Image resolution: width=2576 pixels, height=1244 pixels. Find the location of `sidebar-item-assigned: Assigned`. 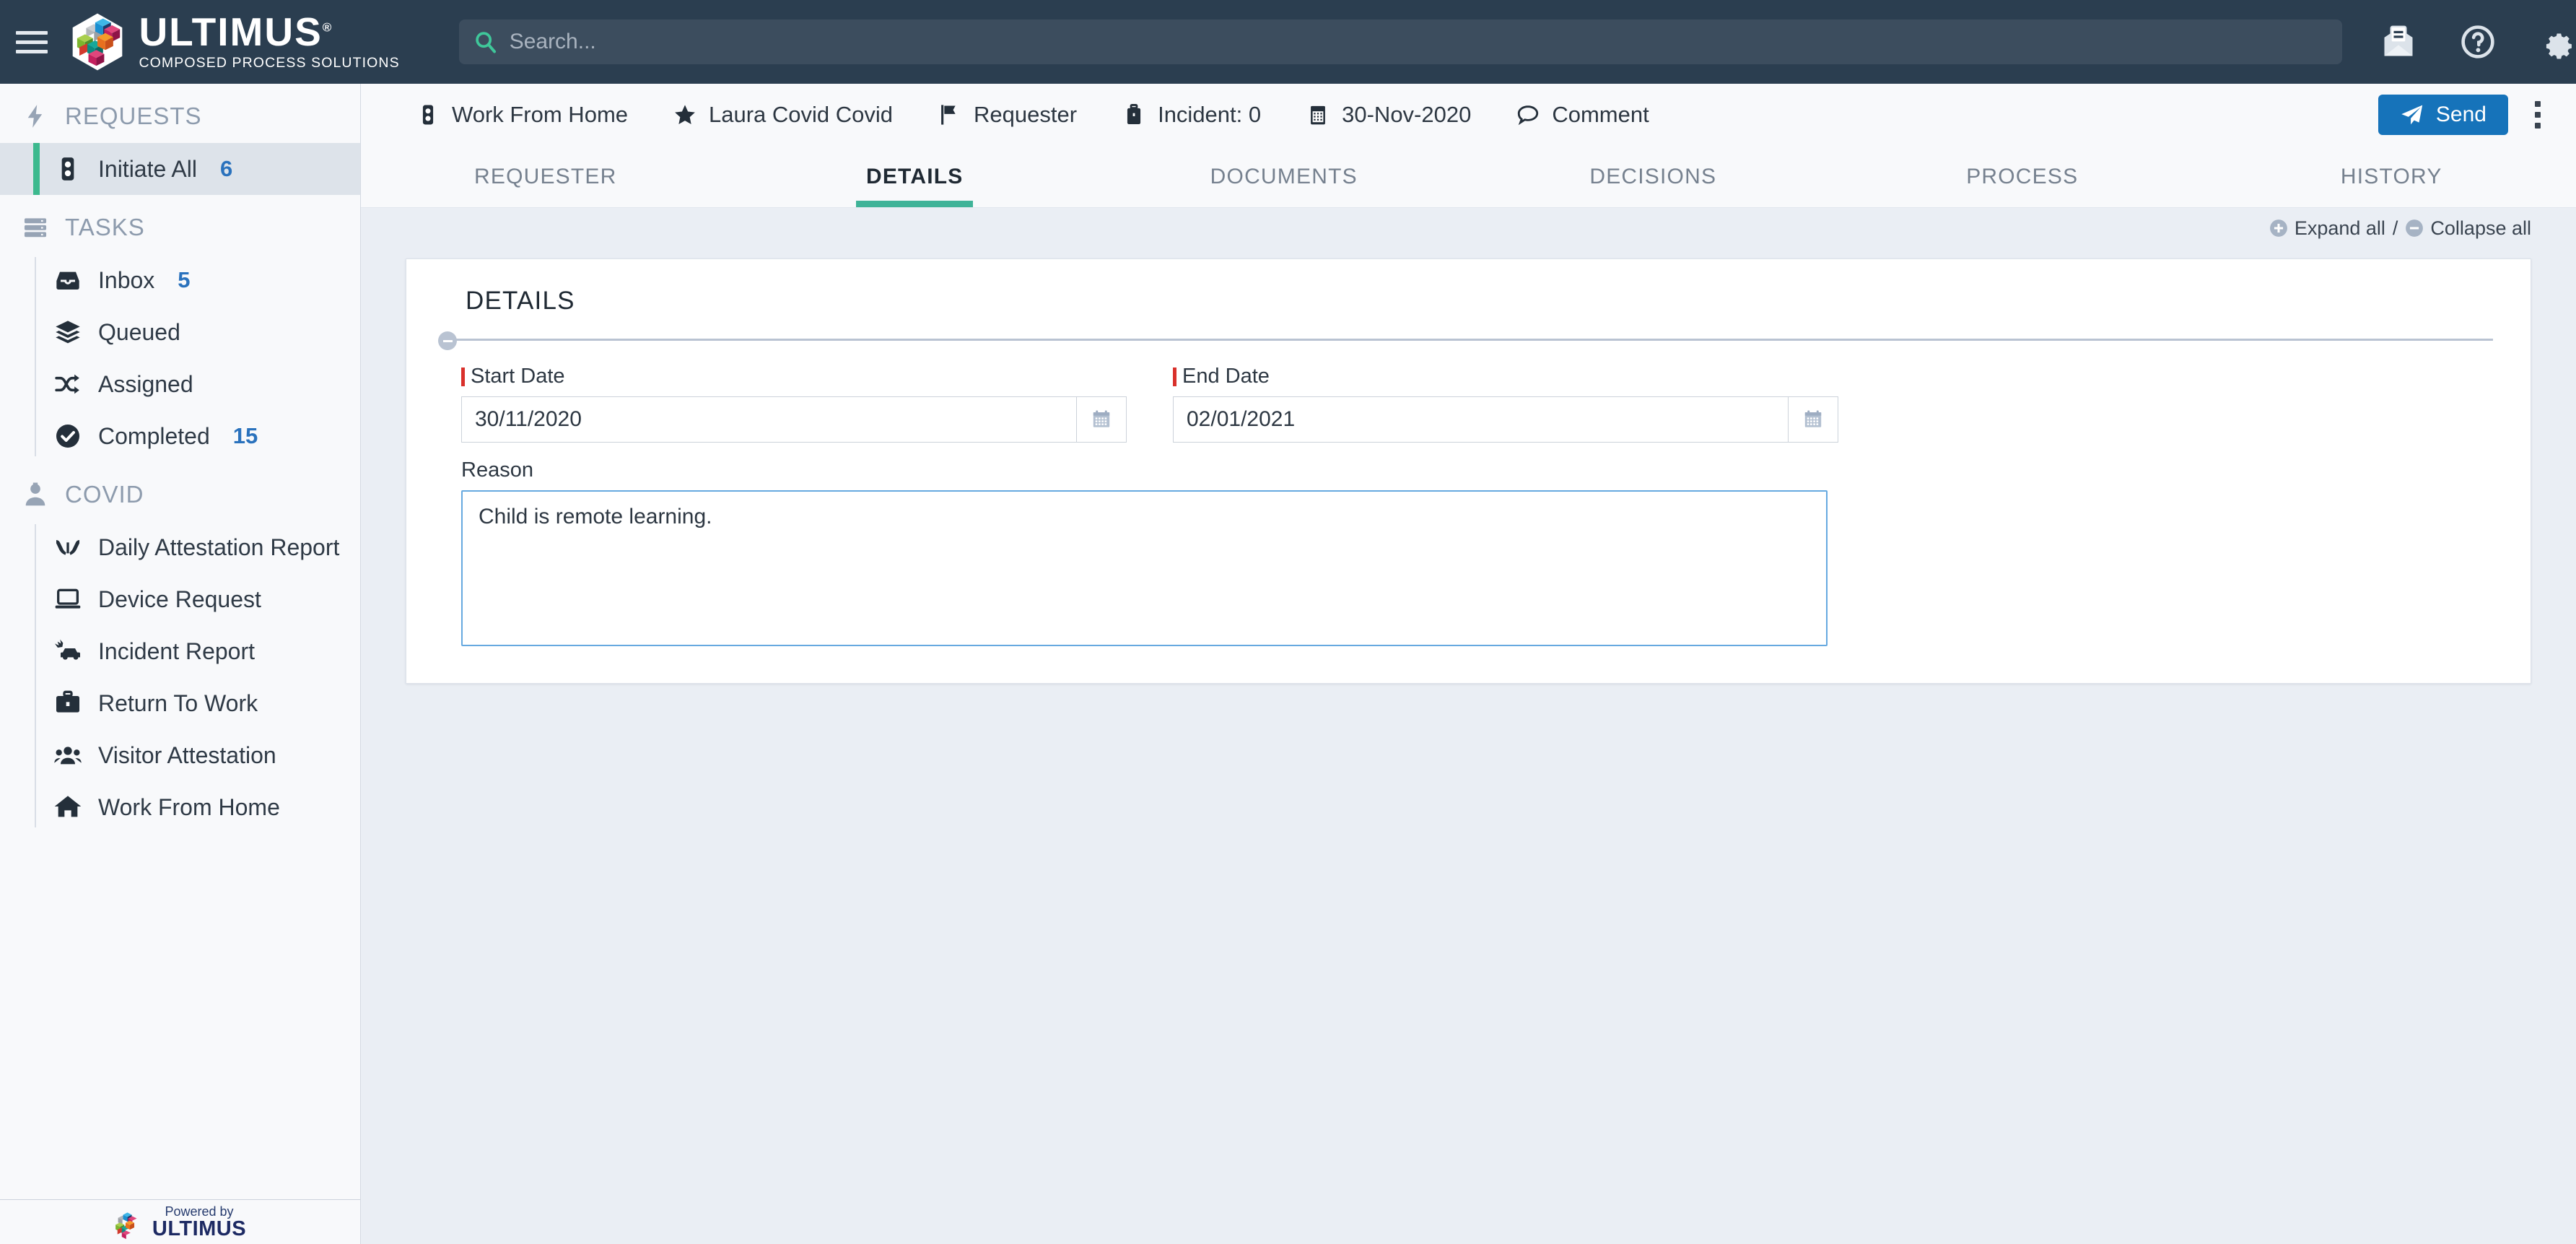

sidebar-item-assigned: Assigned is located at coordinates (180, 384).